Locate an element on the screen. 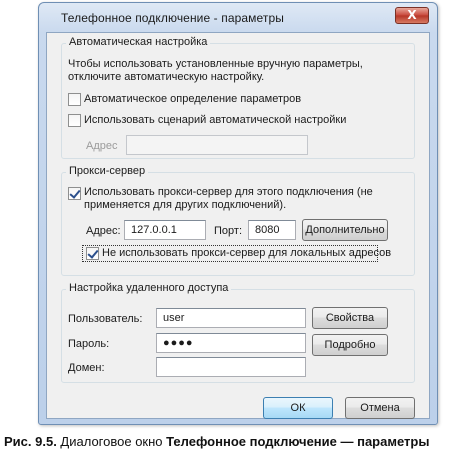 Image resolution: width=474 pixels, height=462 pixels. title-bar: Телефонное подключение - параметры X is located at coordinates (238, 17).